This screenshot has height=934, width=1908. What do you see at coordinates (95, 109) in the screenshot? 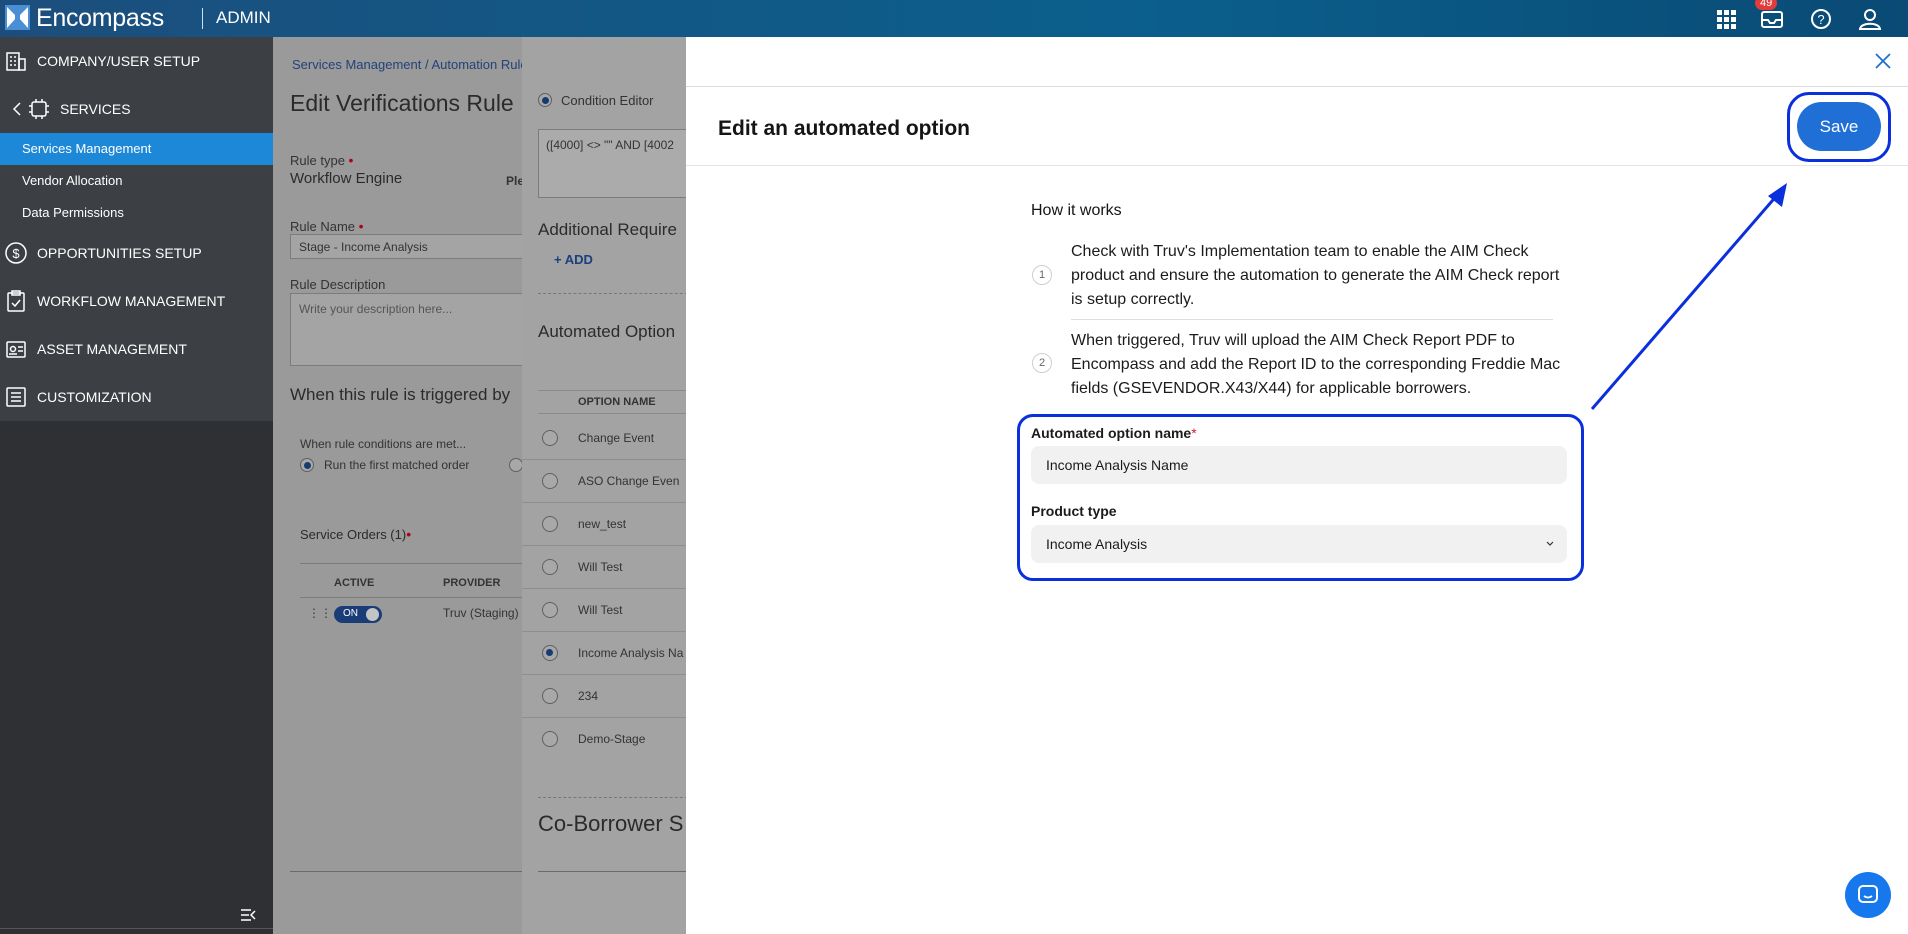
I see `sidebar-item-label: SERVICES` at bounding box center [95, 109].